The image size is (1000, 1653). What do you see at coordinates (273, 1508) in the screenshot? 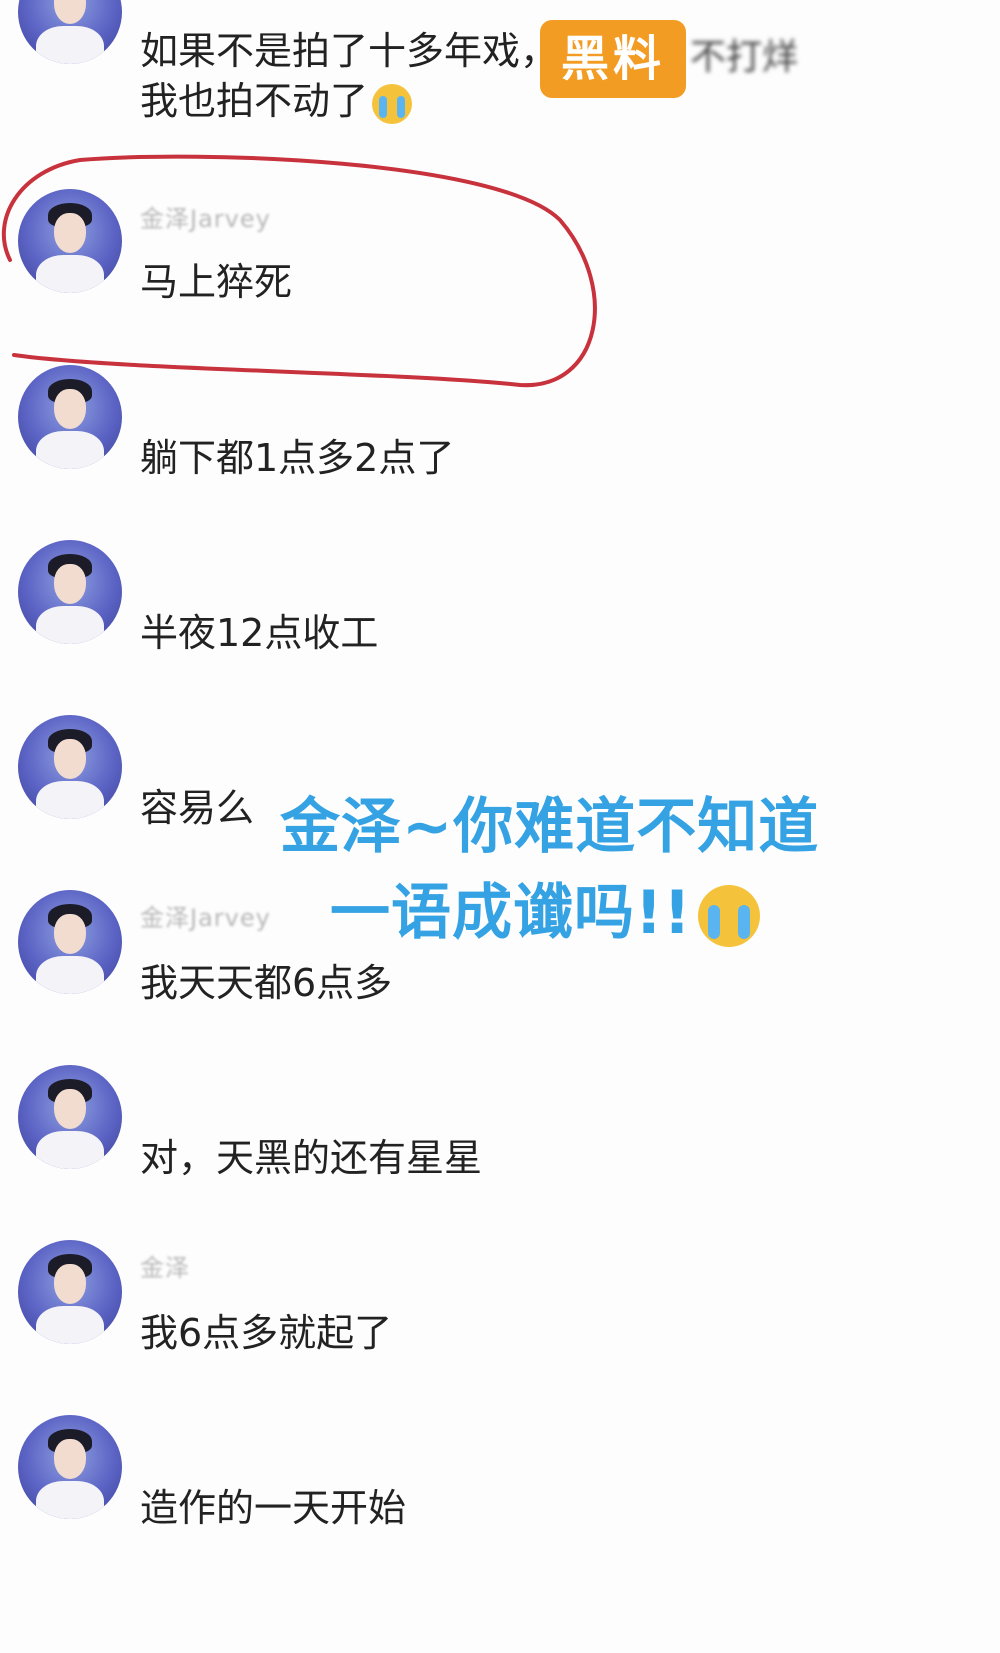
I see `comment-text: 造作的一天开始` at bounding box center [273, 1508].